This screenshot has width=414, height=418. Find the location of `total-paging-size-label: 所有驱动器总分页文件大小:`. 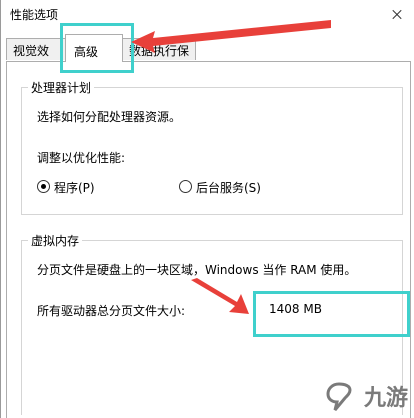

total-paging-size-label: 所有驱动器总分页文件大小: is located at coordinates (111, 311).